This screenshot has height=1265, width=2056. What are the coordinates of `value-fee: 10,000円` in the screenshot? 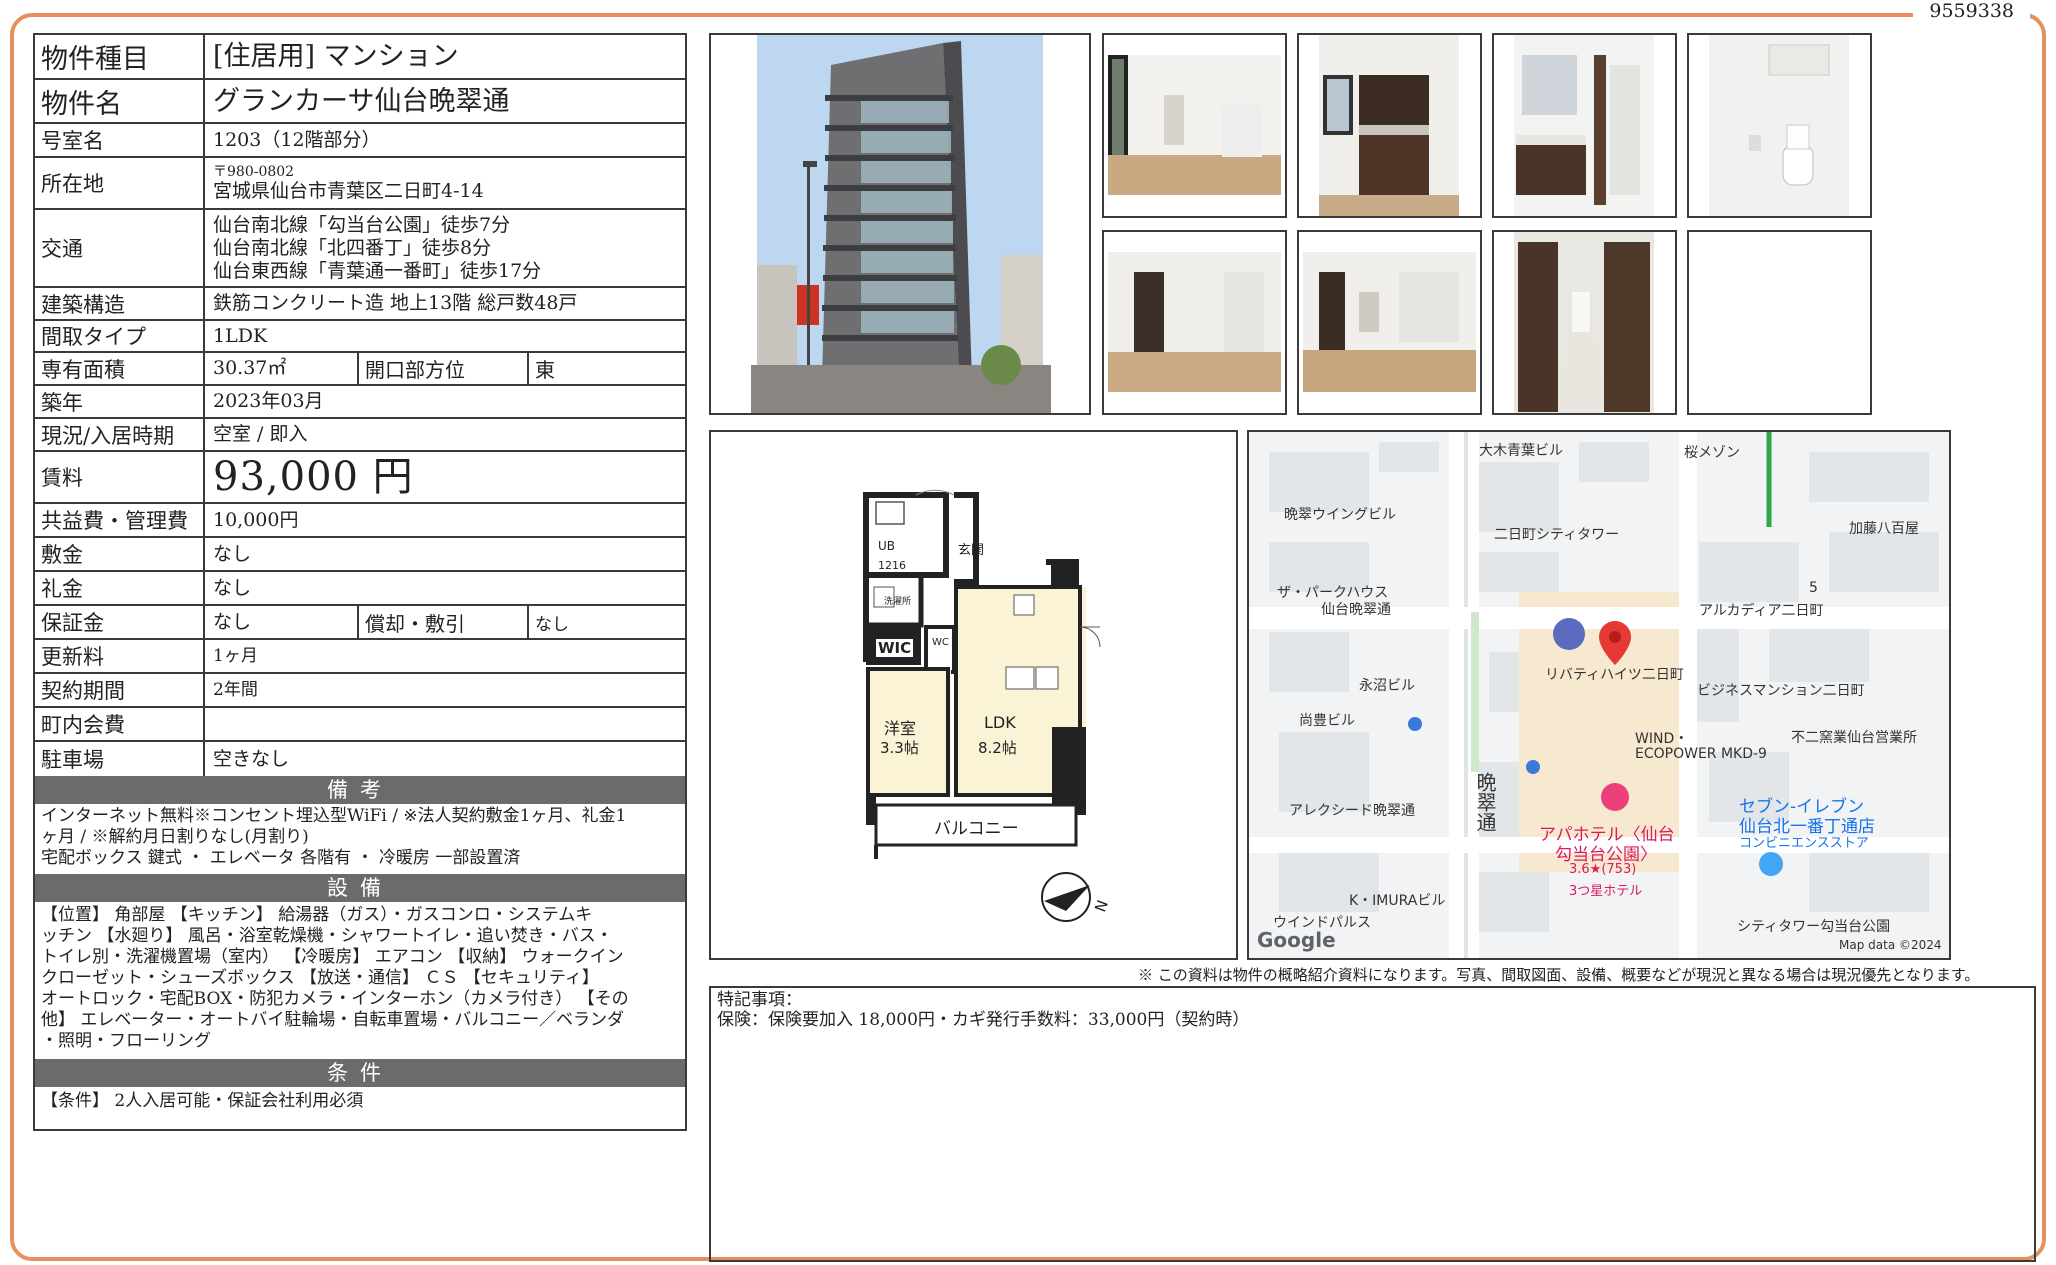 It's located at (256, 519).